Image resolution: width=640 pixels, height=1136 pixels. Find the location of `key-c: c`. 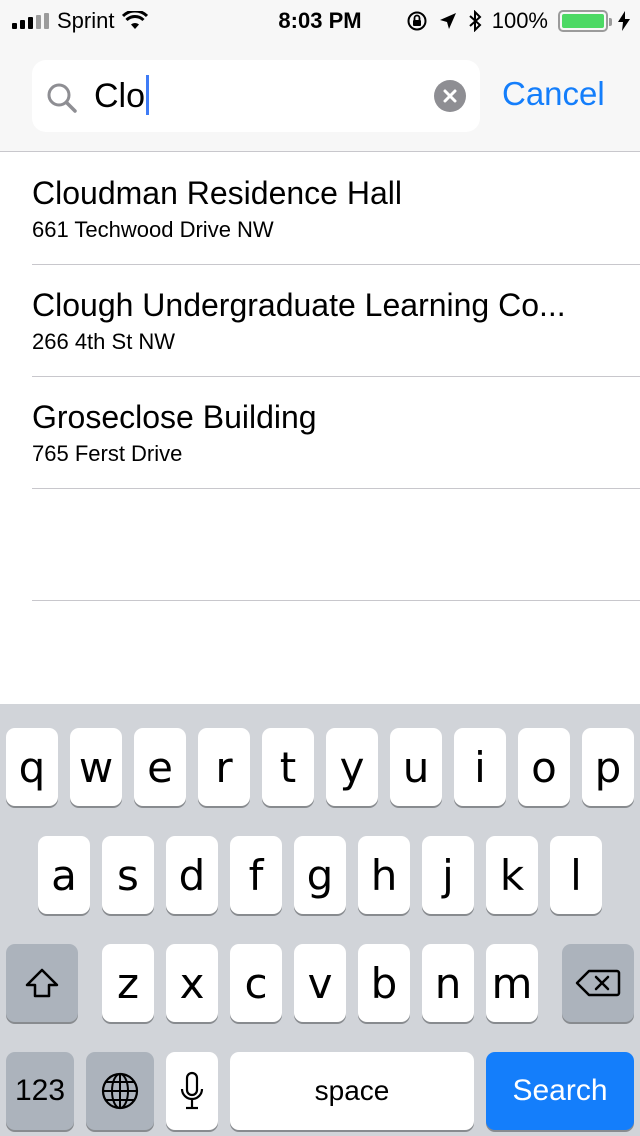

key-c: c is located at coordinates (256, 983).